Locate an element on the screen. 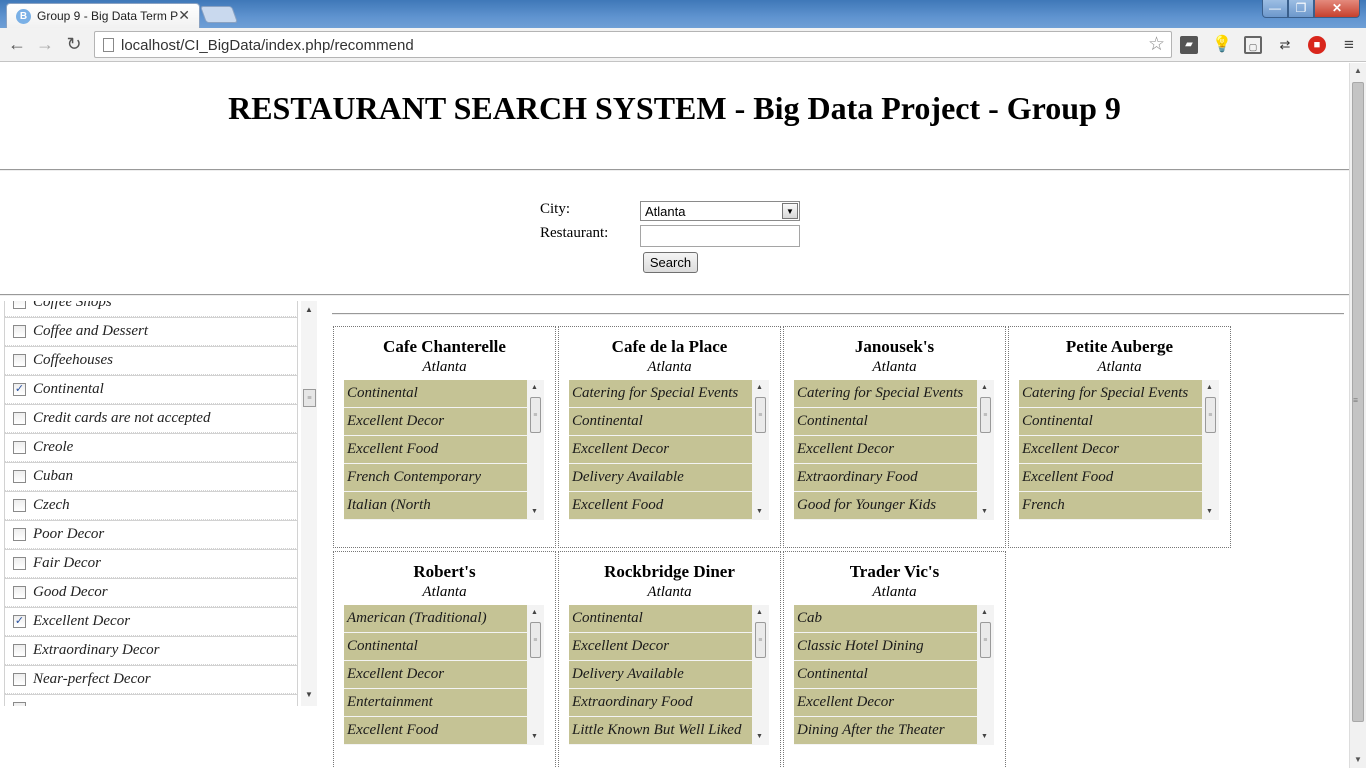  category-item: Coffeehouses is located at coordinates (151, 360).